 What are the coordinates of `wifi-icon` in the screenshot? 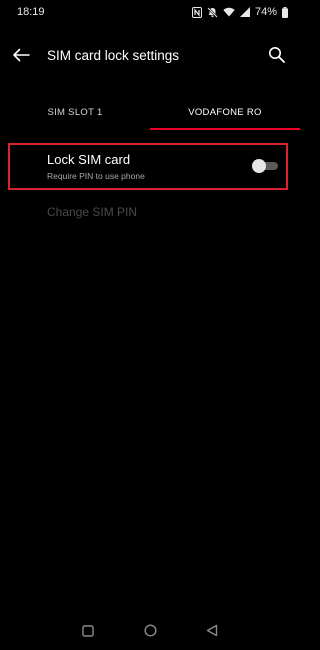 It's located at (229, 12).